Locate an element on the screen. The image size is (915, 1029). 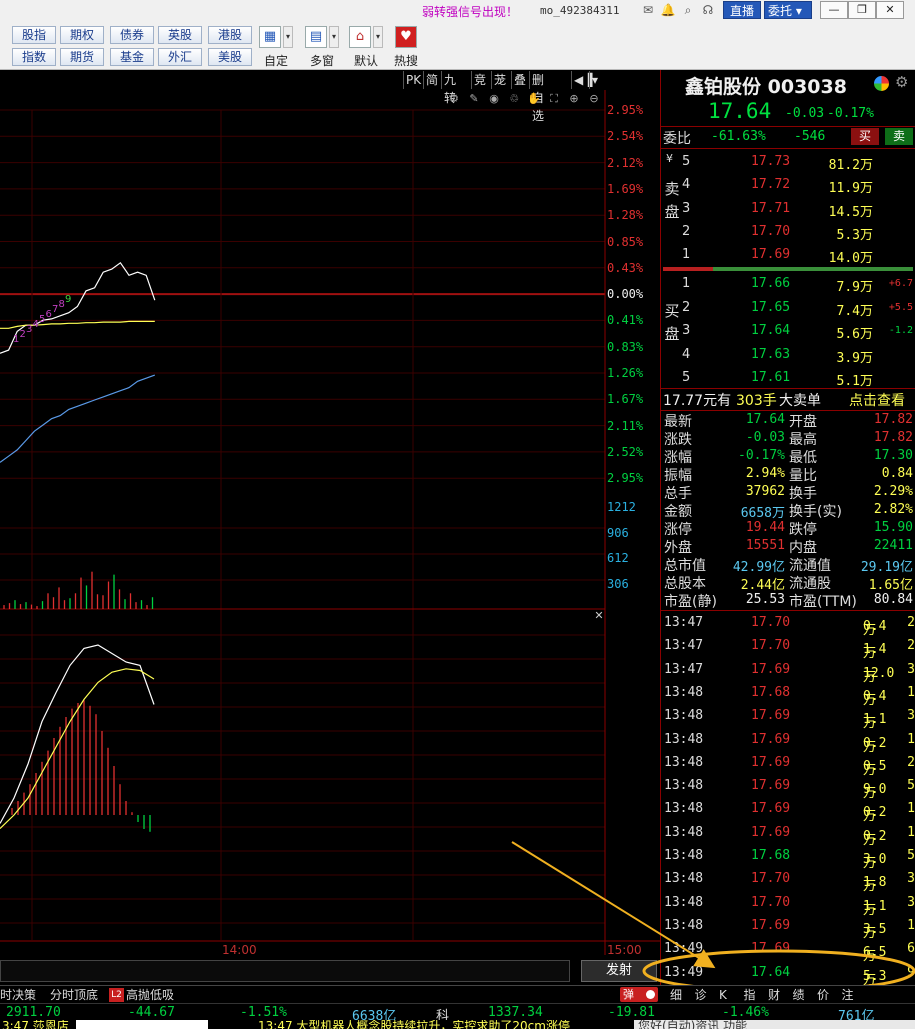
tab-nine-turn: 九转 is located at coordinates (449, 88).